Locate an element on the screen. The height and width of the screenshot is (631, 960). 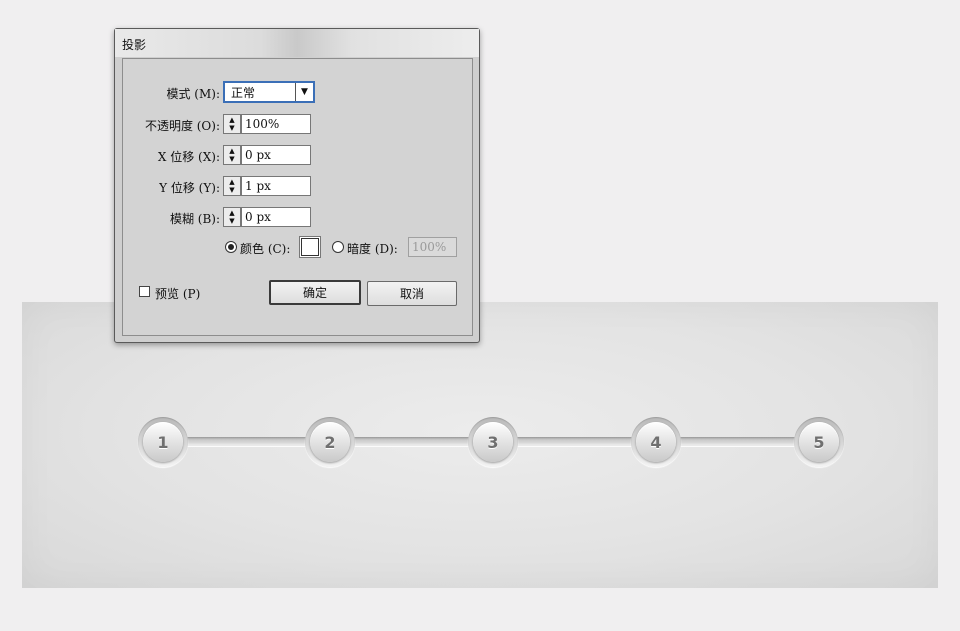
opacity-spinner: ▲ ▼ is located at coordinates (232, 124).